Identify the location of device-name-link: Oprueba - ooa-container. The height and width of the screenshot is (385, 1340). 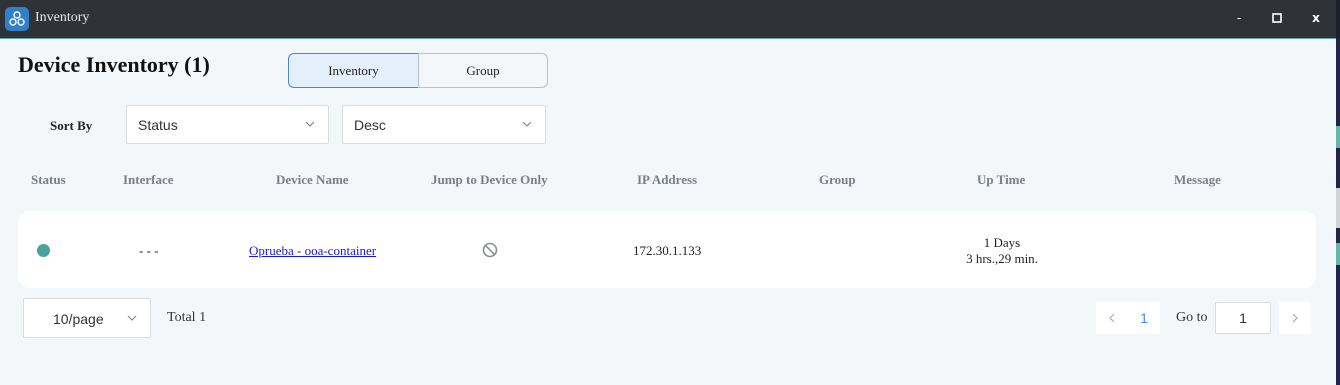
(312, 251).